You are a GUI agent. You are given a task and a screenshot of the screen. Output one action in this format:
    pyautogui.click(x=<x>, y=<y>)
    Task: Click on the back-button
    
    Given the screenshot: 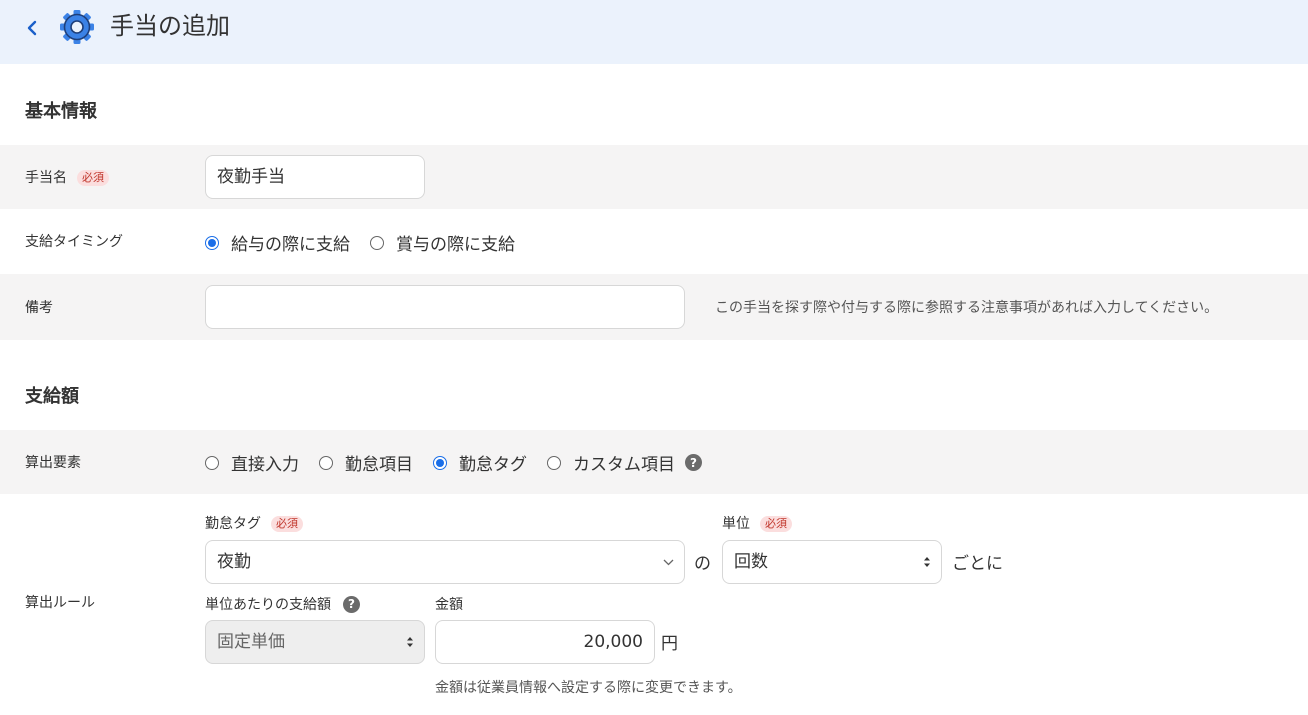 What is the action you would take?
    pyautogui.click(x=32, y=28)
    